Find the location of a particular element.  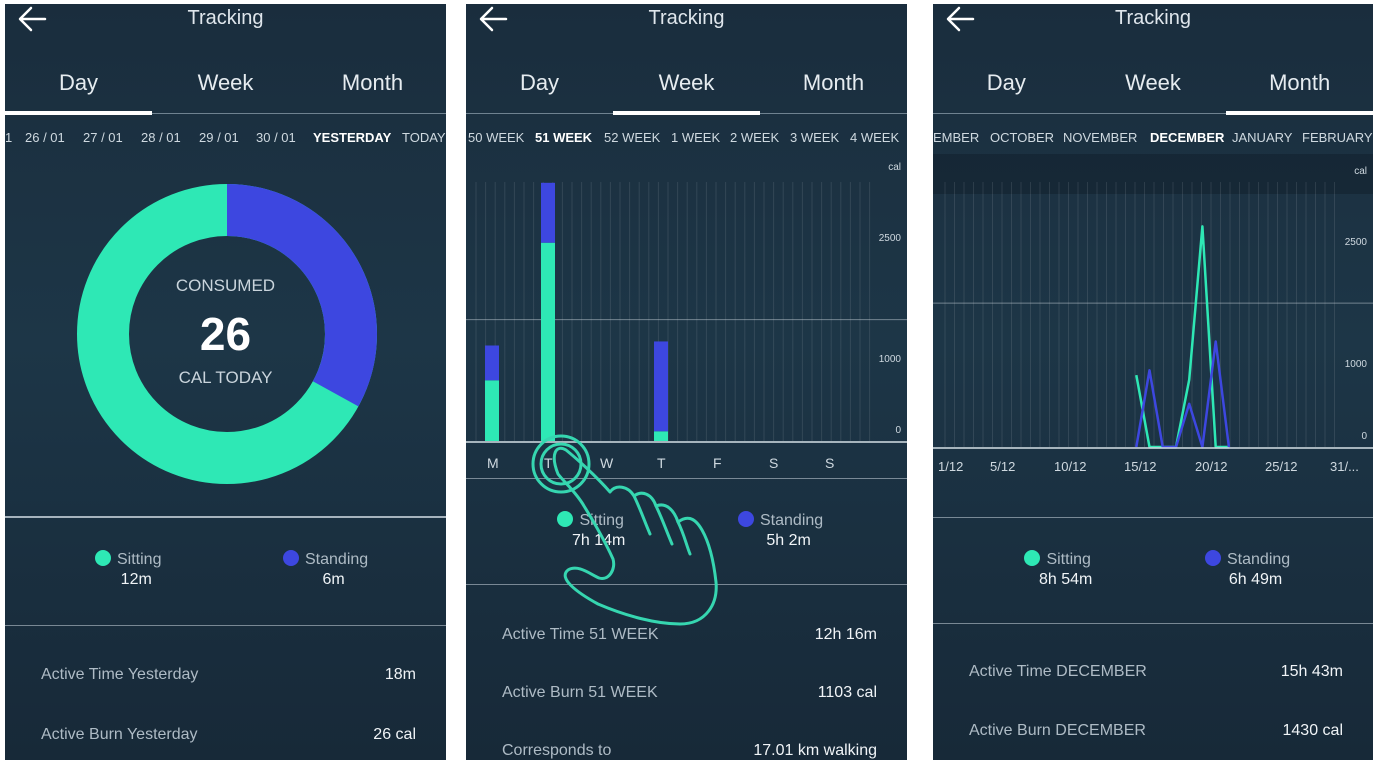

x-tick-label: 25/12 is located at coordinates (1281, 466).